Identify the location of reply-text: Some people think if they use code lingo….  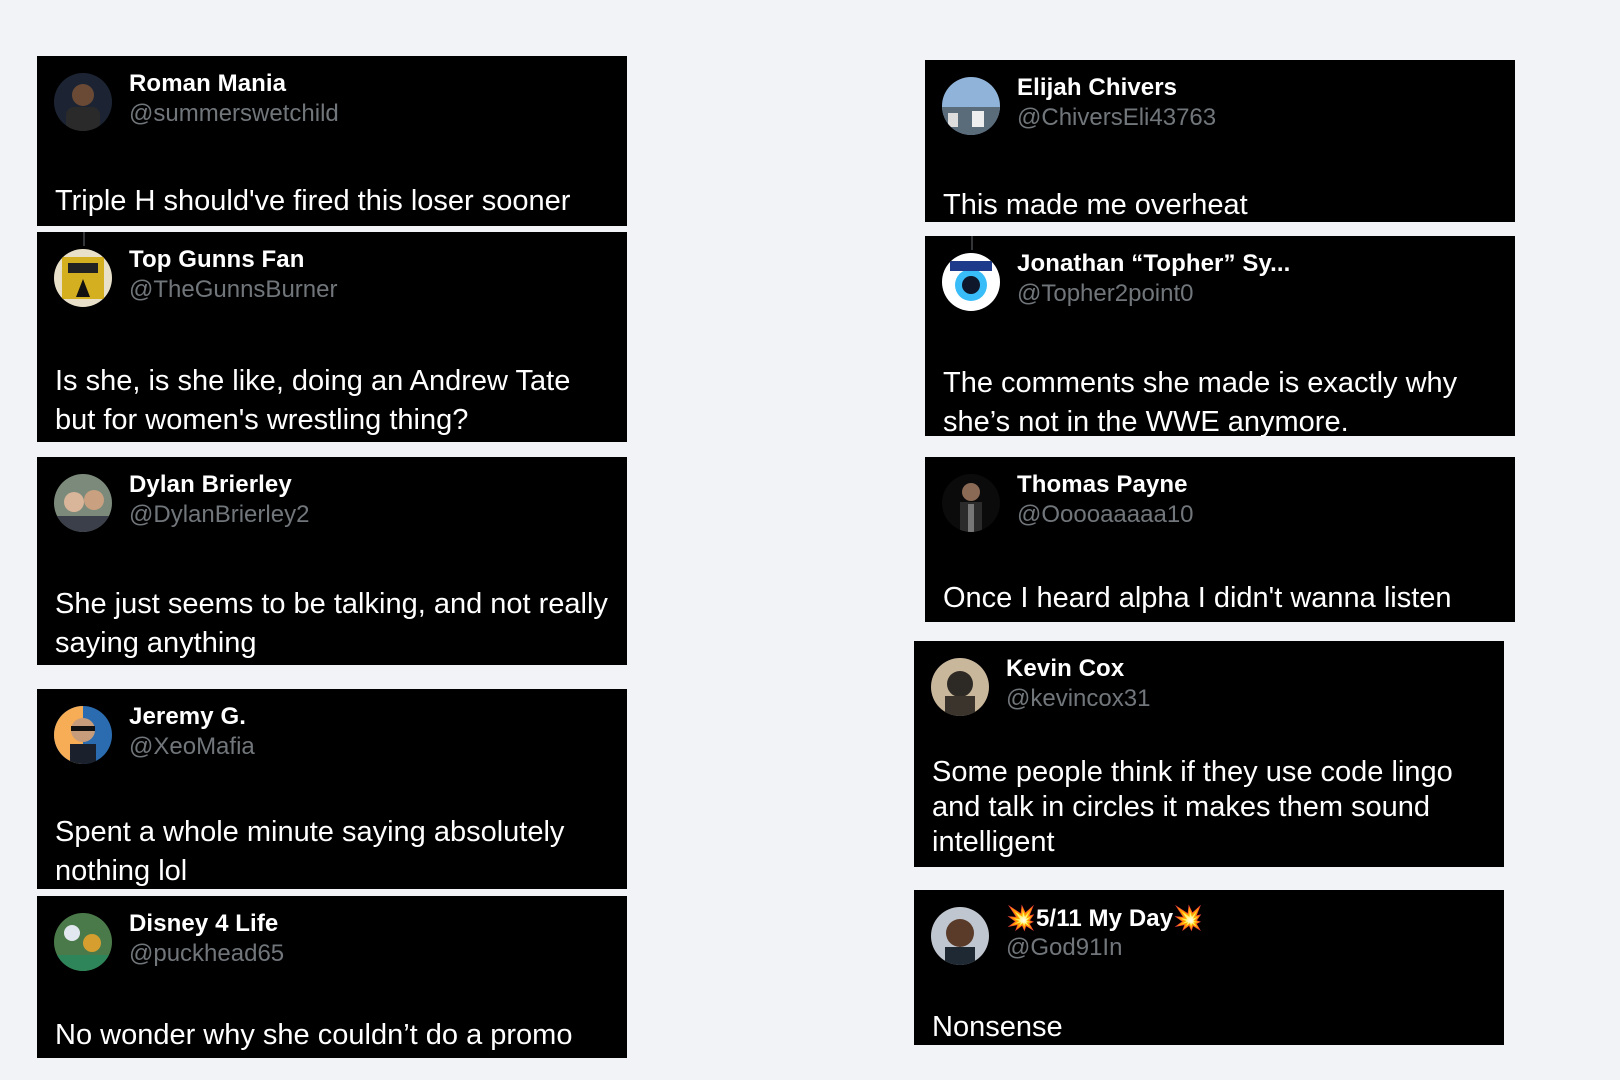
(1192, 807).